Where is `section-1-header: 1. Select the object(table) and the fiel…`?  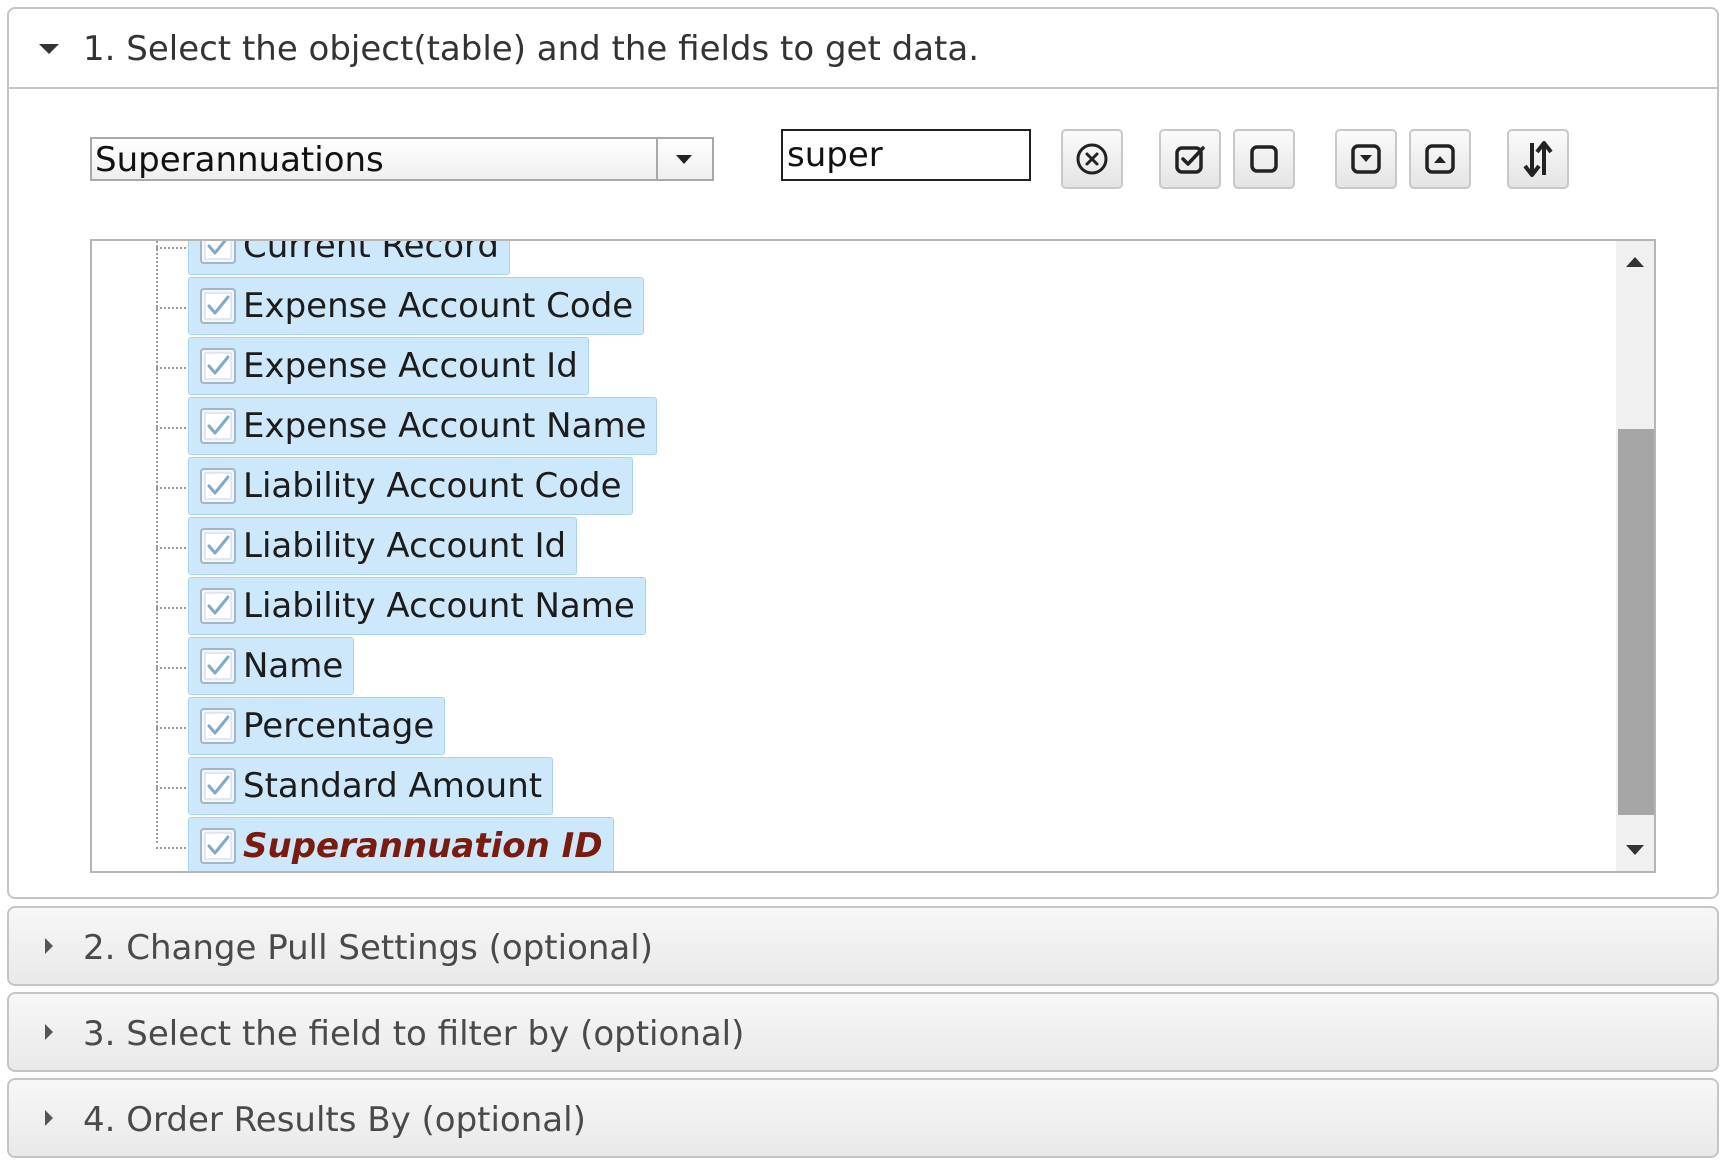
section-1-header: 1. Select the object(table) and the fiel… is located at coordinates (863, 49).